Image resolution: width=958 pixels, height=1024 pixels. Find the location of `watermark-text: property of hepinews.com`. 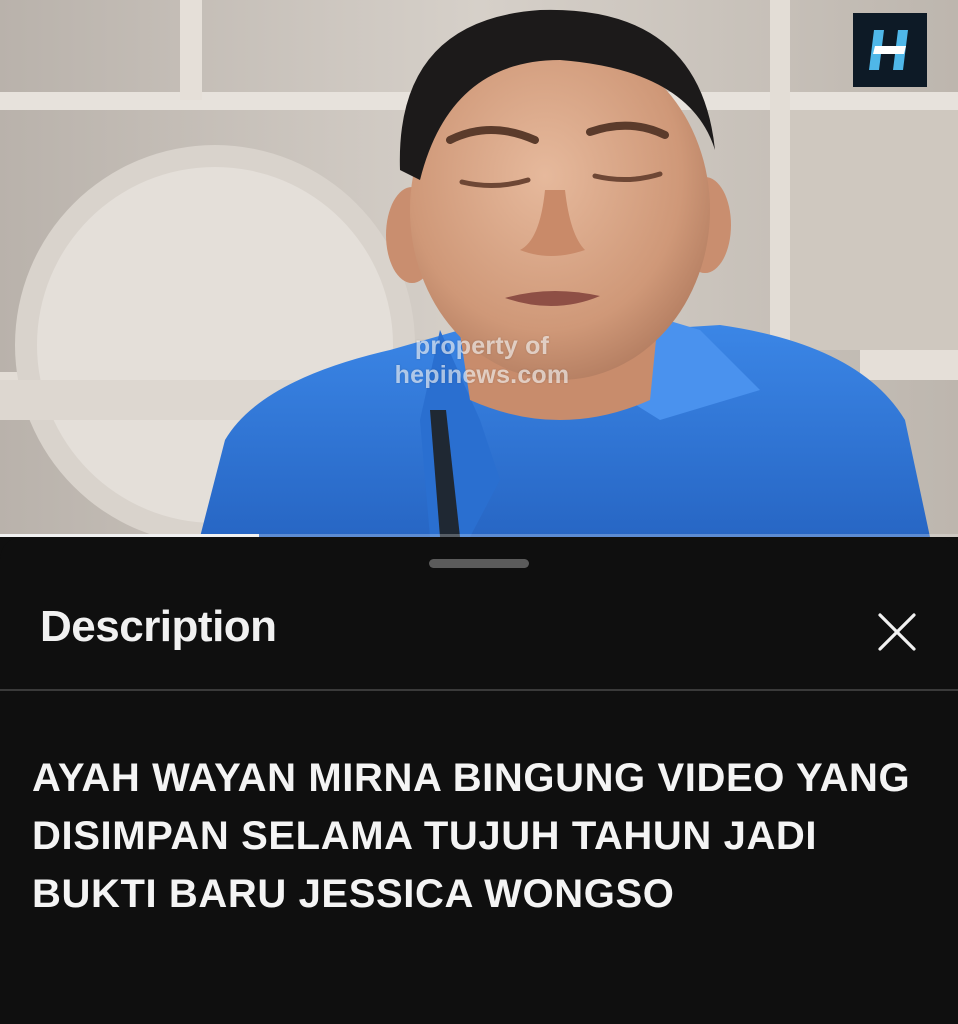

watermark-text: property of hepinews.com is located at coordinates (482, 361).